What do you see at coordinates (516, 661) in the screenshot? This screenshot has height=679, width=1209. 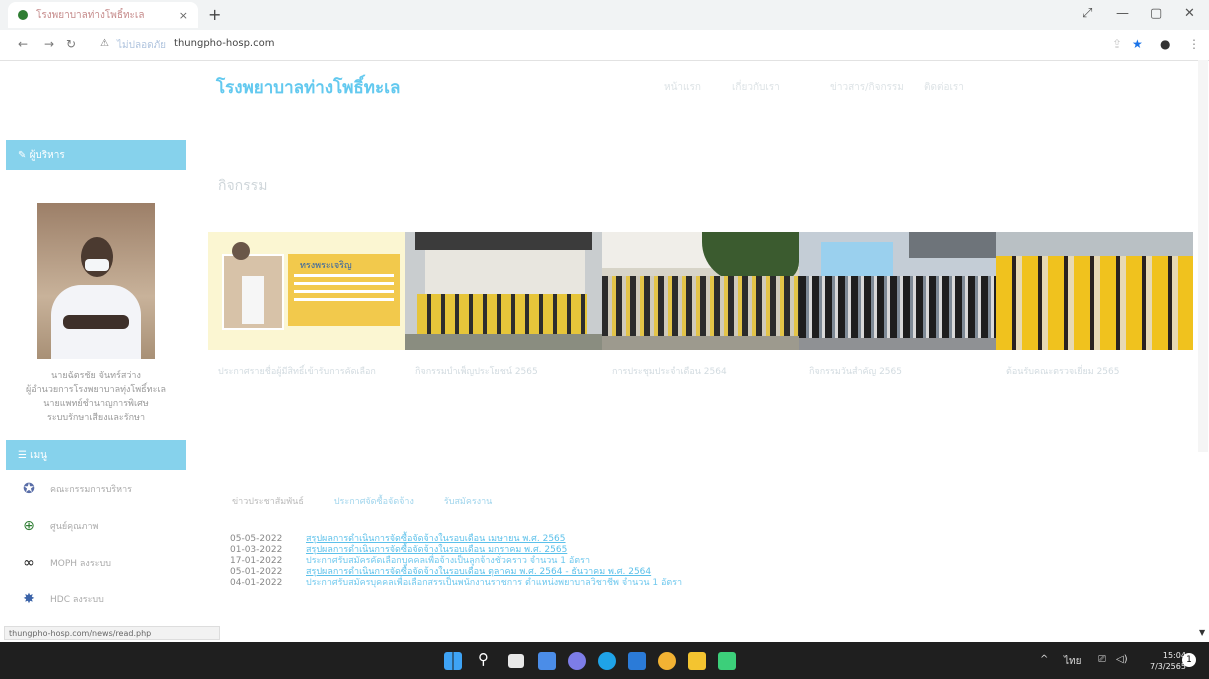 I see `task-view-icon` at bounding box center [516, 661].